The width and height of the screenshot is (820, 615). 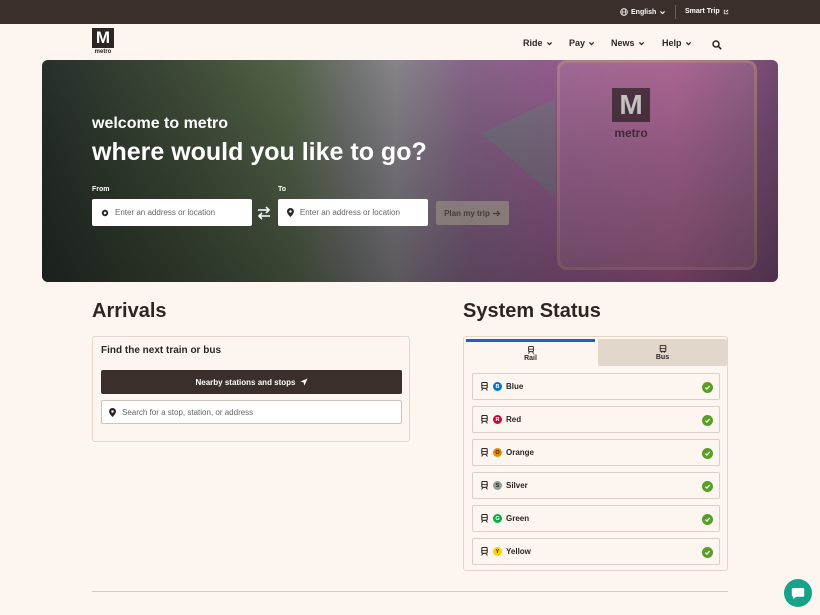 I want to click on from-field, so click(x=172, y=212).